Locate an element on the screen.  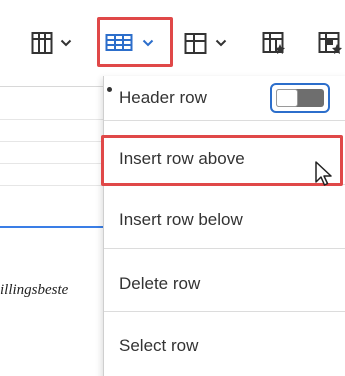
cell-properties-icon is located at coordinates (330, 43).